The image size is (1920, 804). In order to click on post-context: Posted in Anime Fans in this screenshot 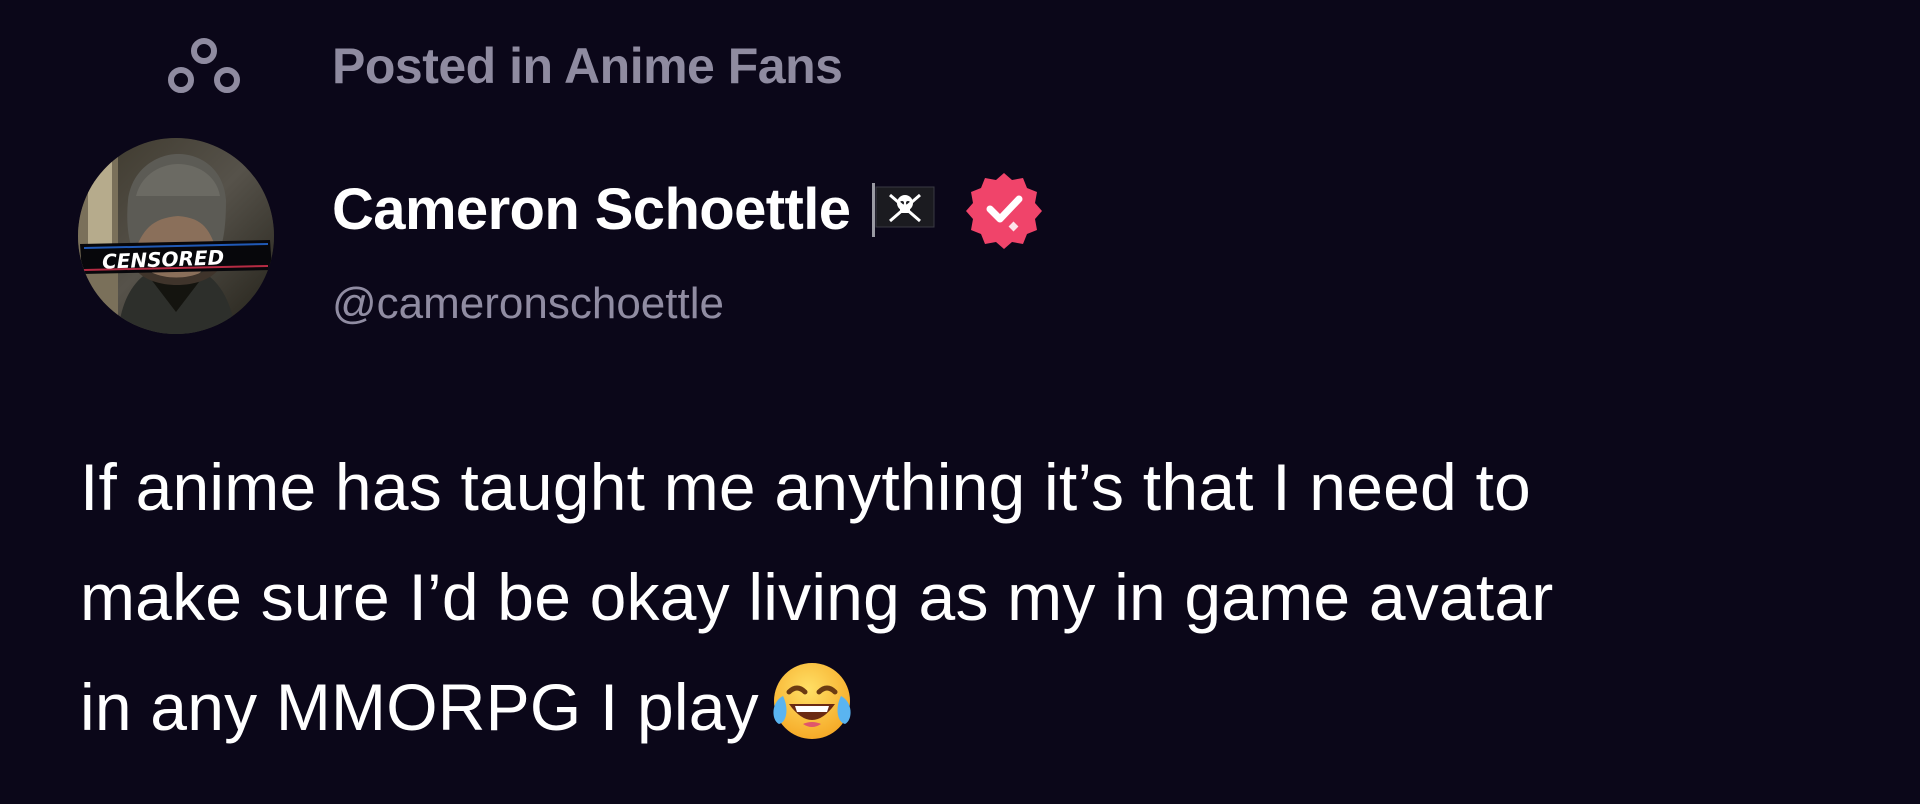, I will do `click(503, 66)`.